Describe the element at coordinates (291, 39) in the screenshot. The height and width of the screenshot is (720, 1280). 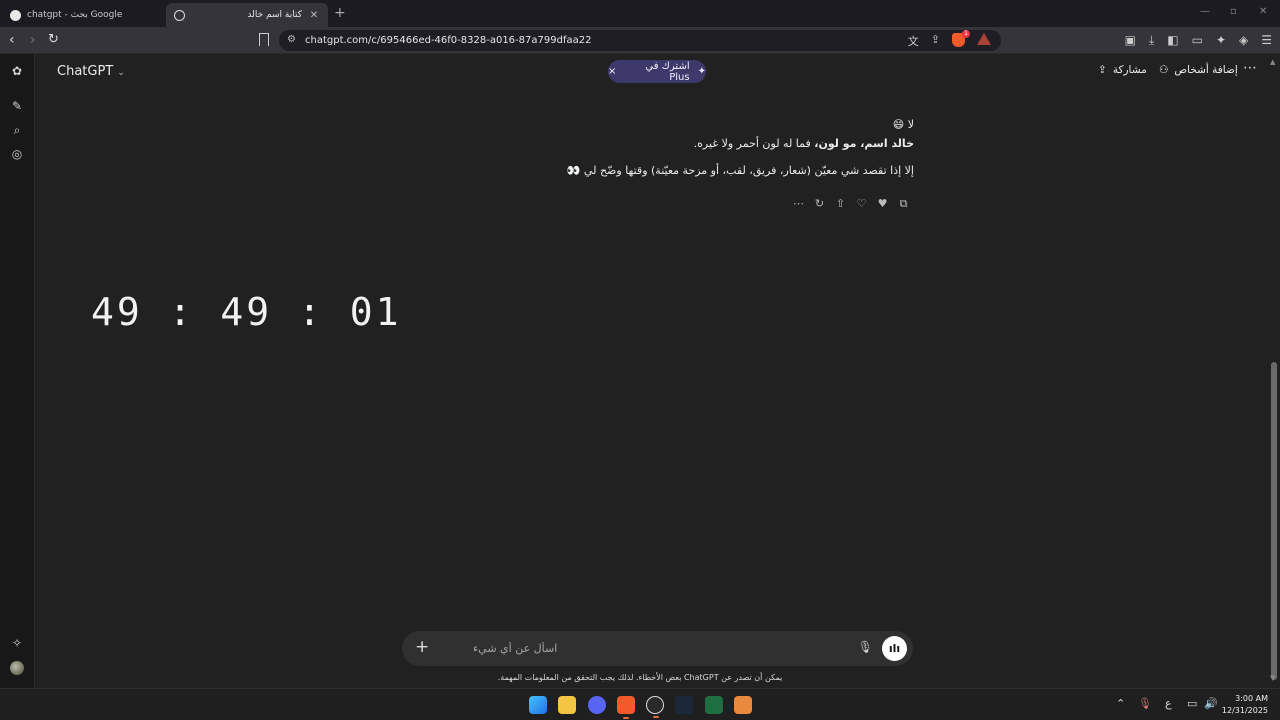
I see `site-settings-icon: ⚙` at that location.